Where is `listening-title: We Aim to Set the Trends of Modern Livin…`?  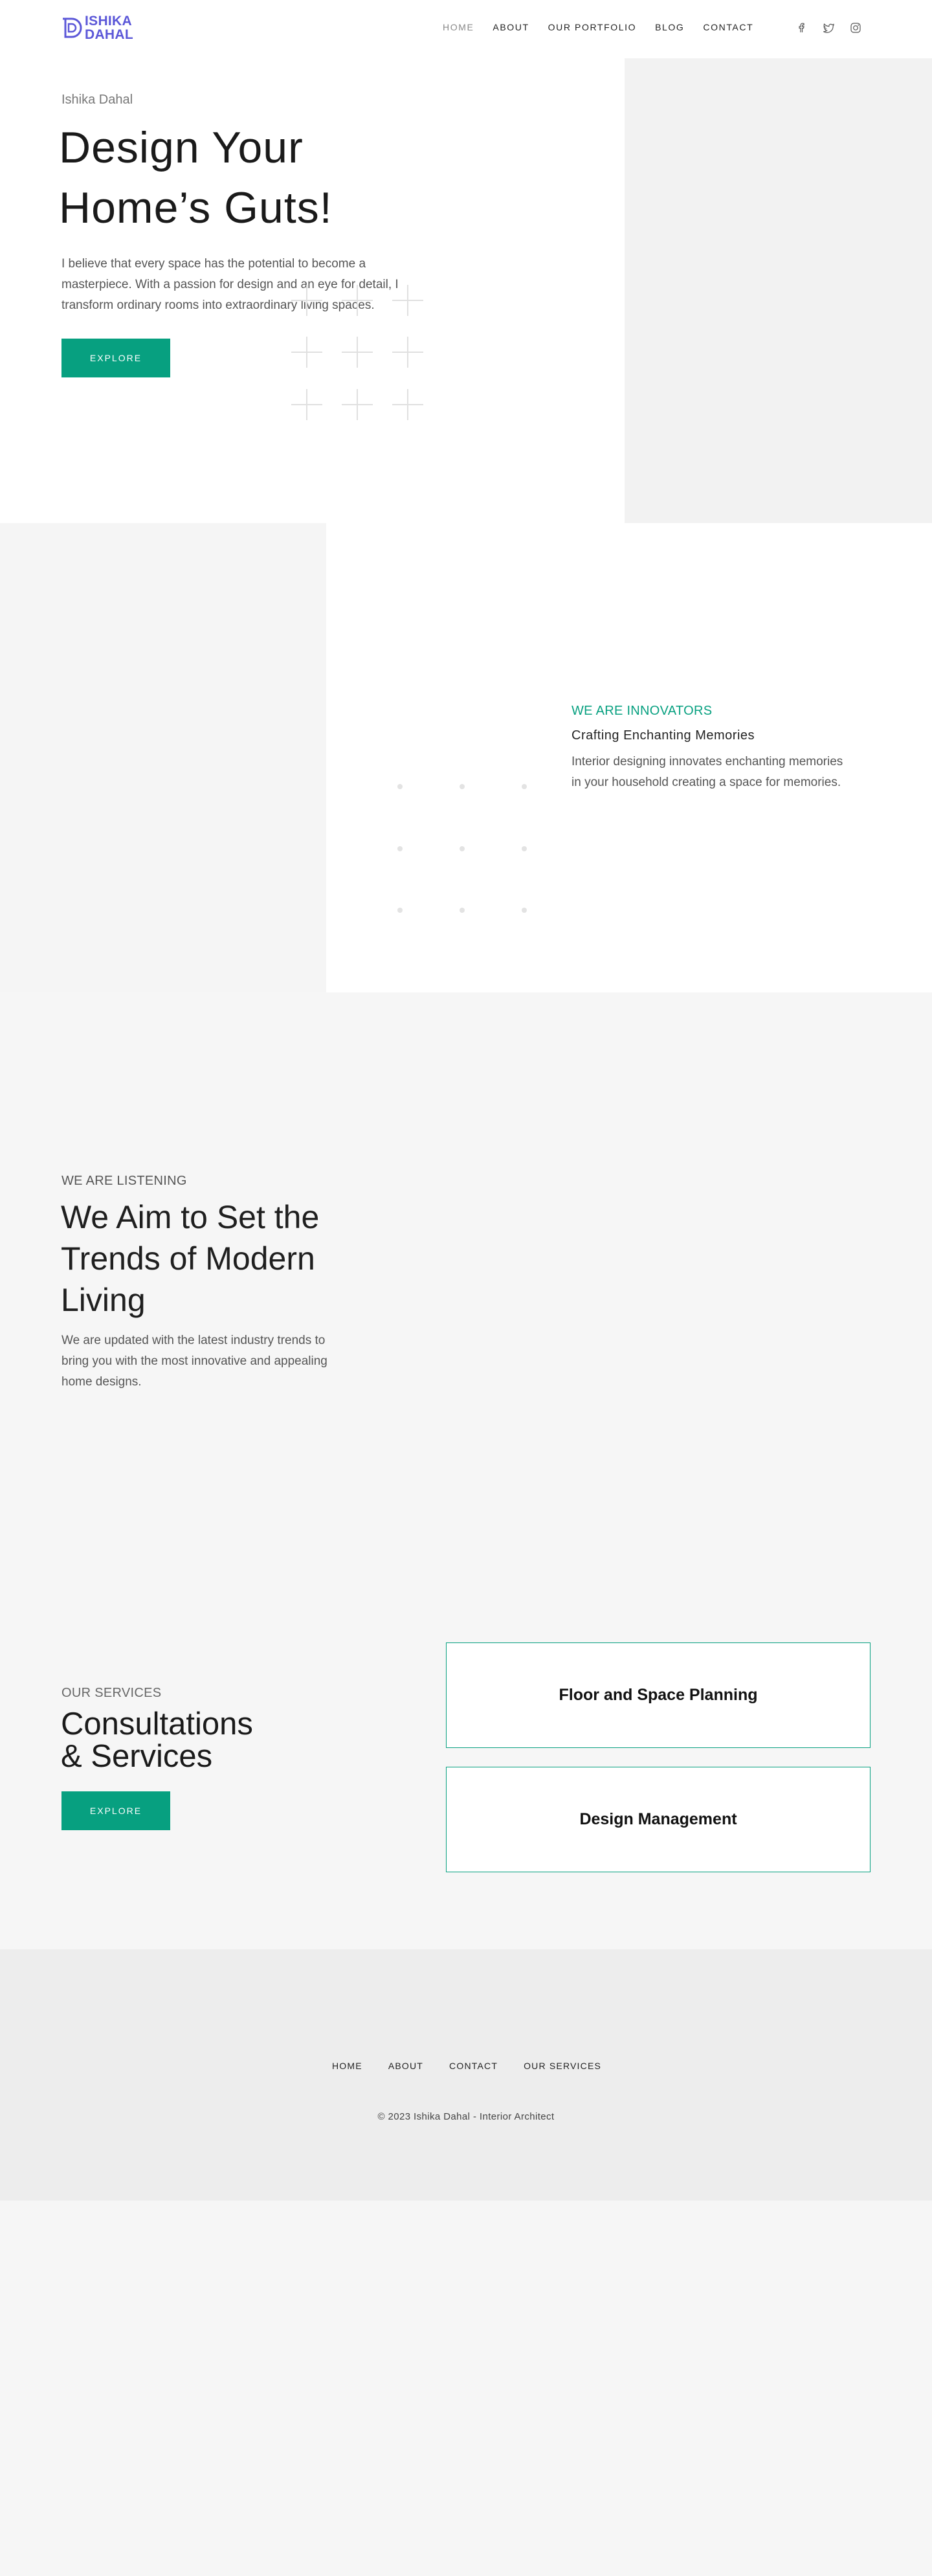 listening-title: We Aim to Set the Trends of Modern Livin… is located at coordinates (190, 1258).